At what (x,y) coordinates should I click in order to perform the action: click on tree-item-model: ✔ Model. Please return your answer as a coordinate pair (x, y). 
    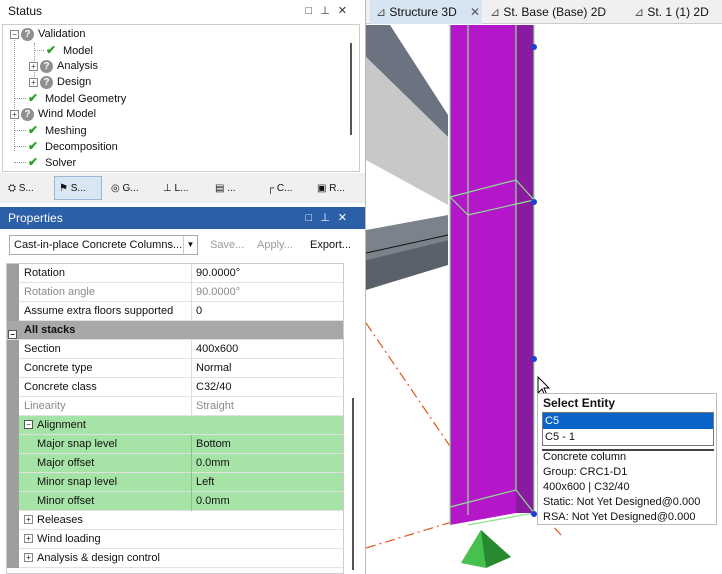
    Looking at the image, I should click on (69, 50).